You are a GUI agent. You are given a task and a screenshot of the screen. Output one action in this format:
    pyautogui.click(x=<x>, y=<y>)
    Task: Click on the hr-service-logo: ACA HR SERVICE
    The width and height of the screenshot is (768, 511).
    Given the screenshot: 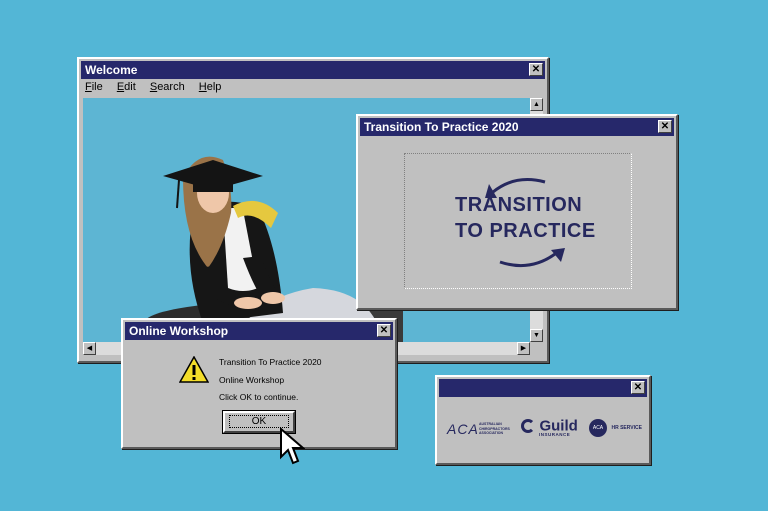 What is the action you would take?
    pyautogui.click(x=615, y=428)
    